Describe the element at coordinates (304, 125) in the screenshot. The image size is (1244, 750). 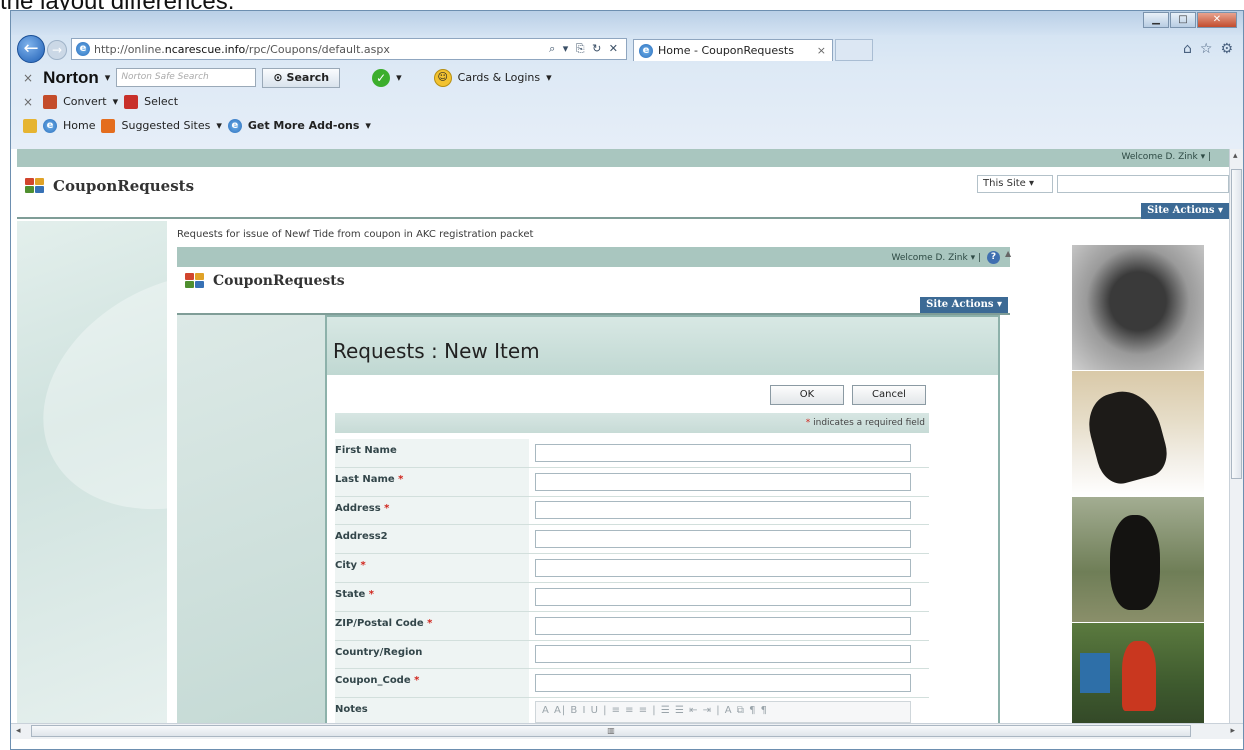
I see `get-addons-menu: Get More Add-ons` at that location.